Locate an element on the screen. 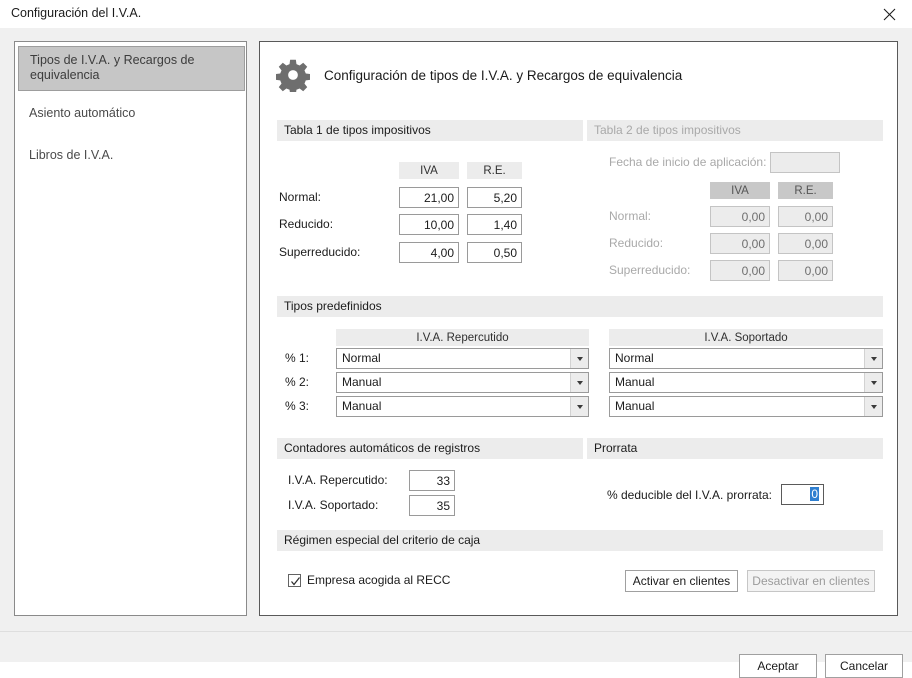 This screenshot has height=678, width=912. section-header-tipos-predefinidos: Tipos predefinidos is located at coordinates (580, 306).